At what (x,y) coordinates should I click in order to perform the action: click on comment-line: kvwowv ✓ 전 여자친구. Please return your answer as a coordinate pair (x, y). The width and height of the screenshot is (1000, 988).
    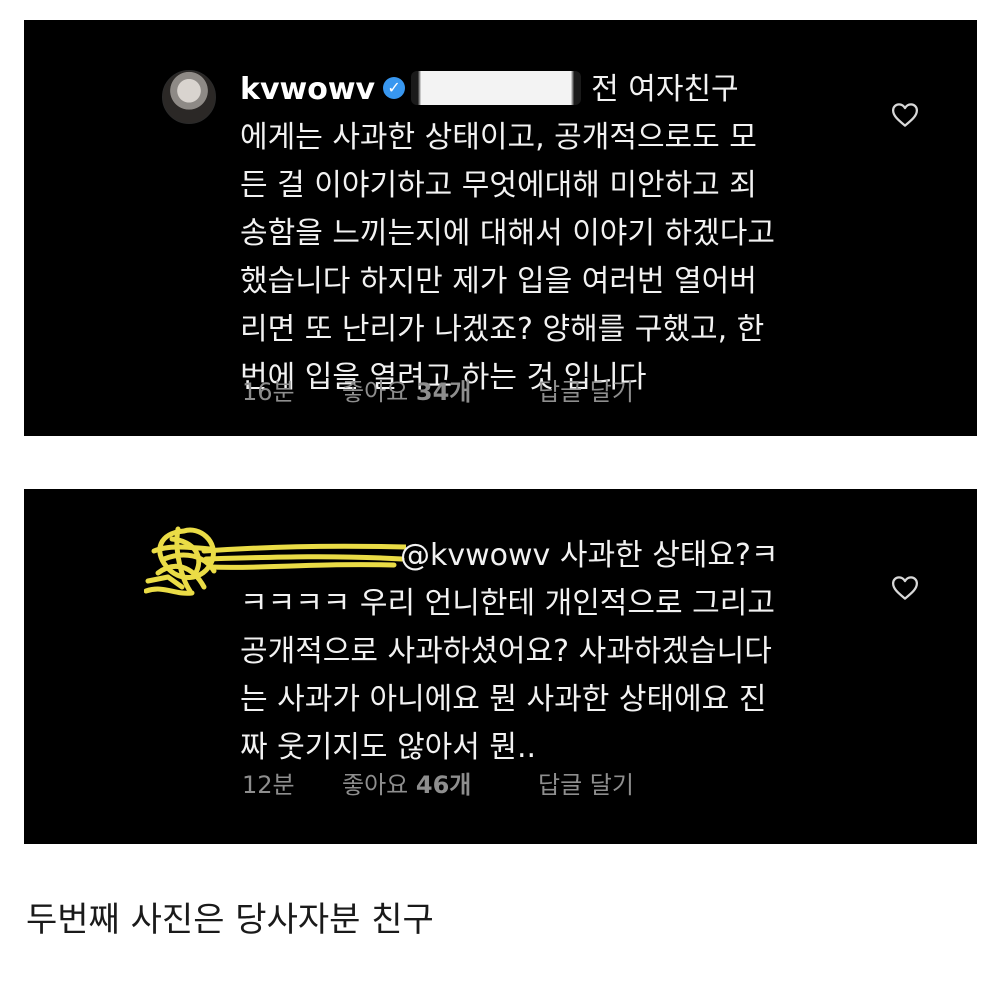
    Looking at the image, I should click on (507, 90).